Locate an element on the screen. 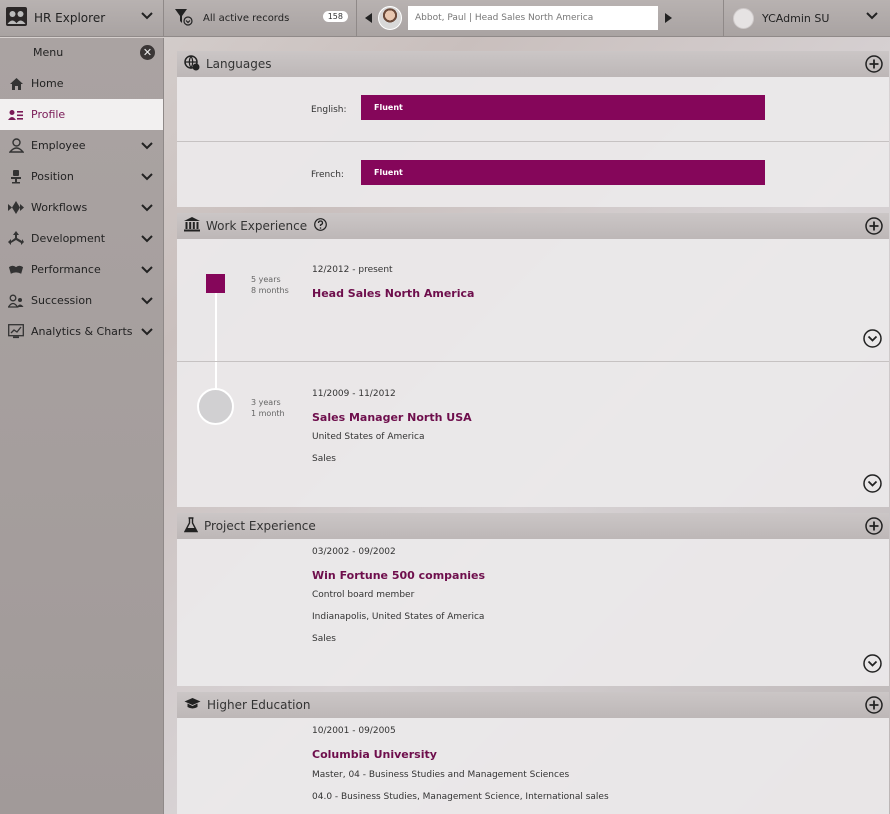 The image size is (890, 814). sidebar-item-label: Workflows is located at coordinates (59, 207).